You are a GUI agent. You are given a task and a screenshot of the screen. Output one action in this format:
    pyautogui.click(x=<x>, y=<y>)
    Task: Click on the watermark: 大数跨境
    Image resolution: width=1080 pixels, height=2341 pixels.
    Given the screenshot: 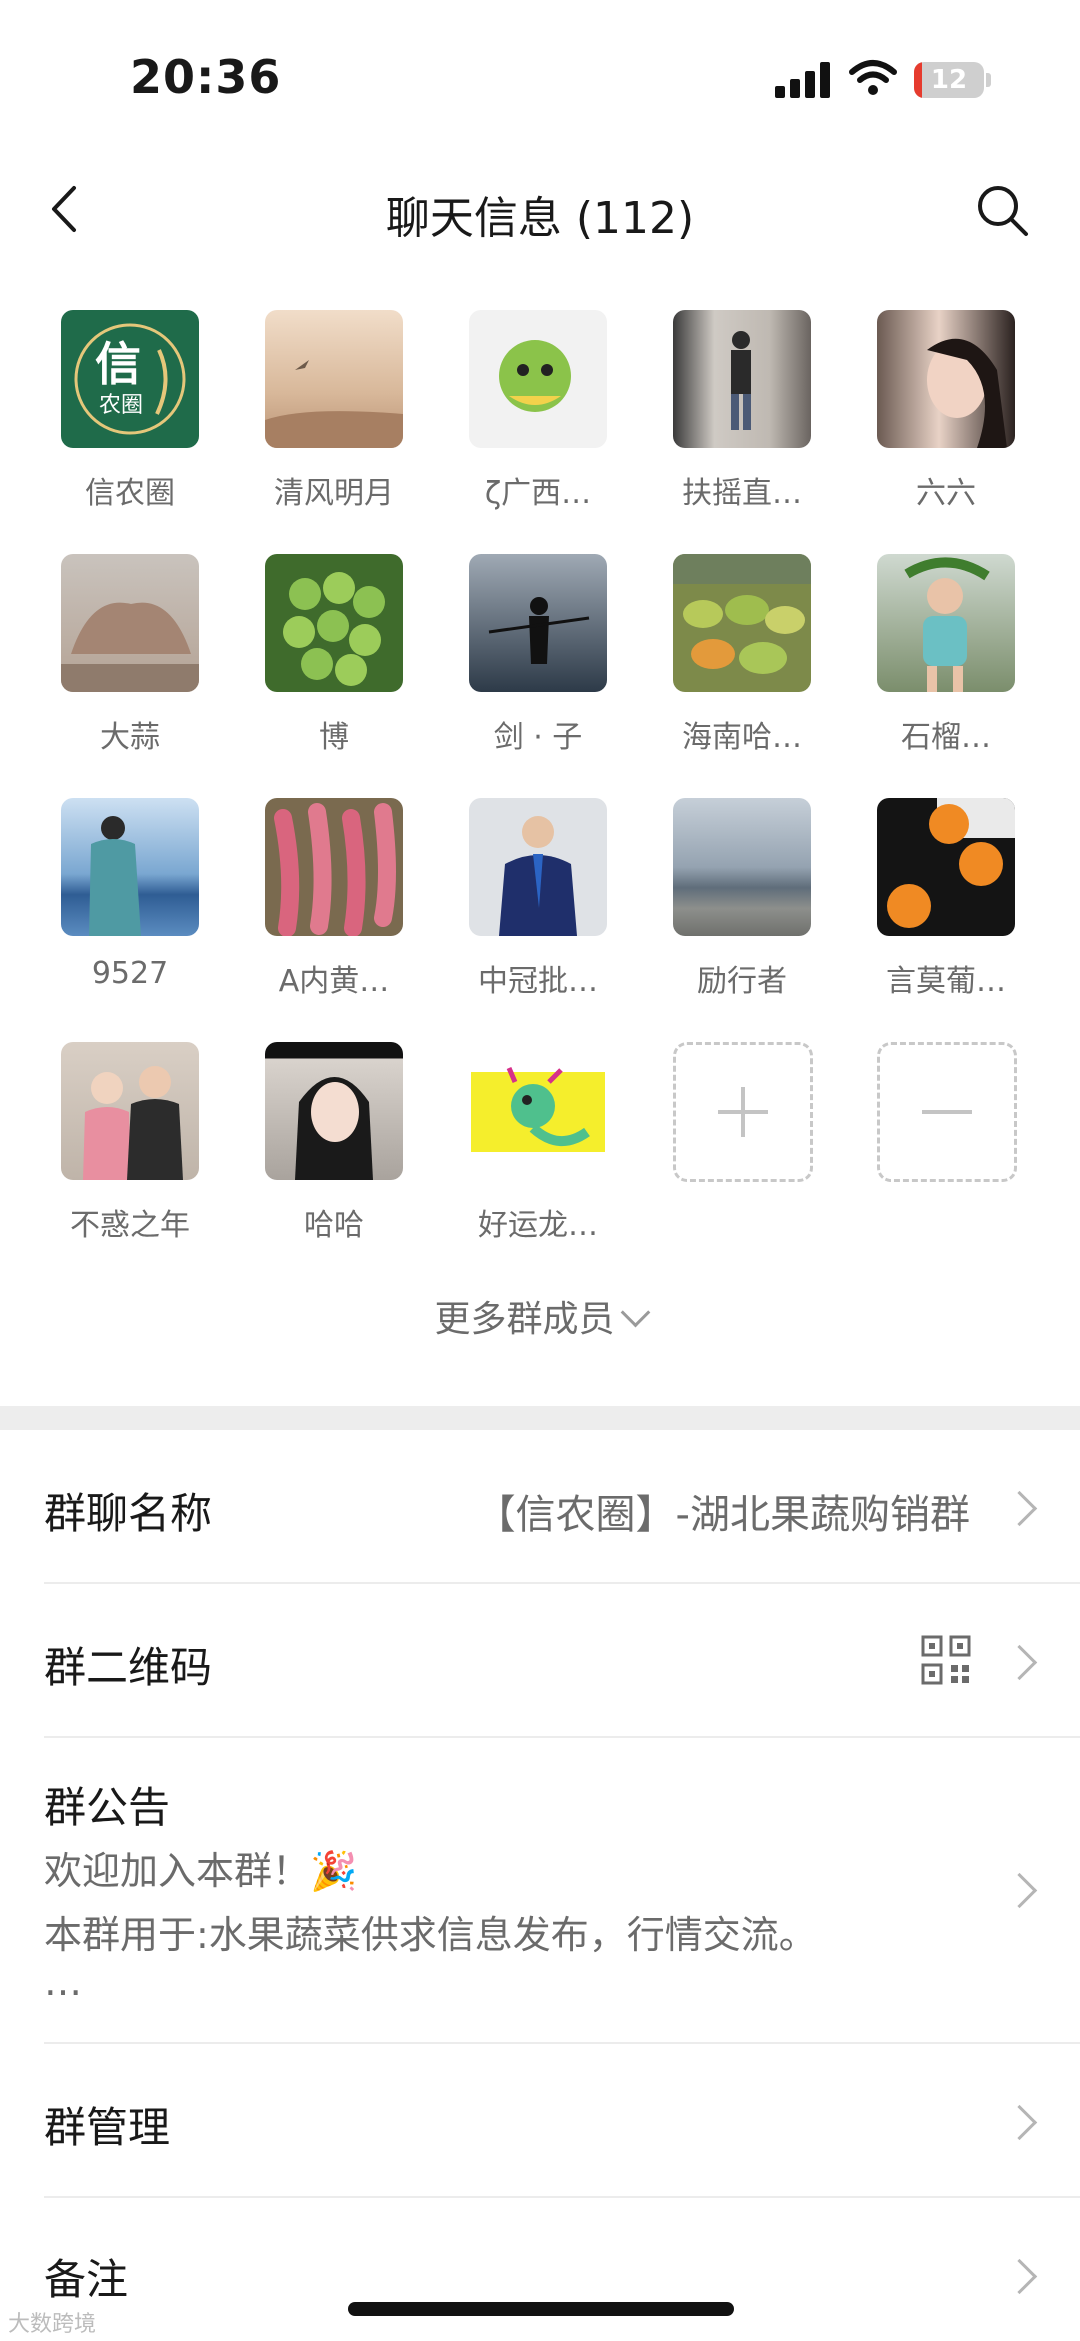 What is the action you would take?
    pyautogui.click(x=52, y=2324)
    